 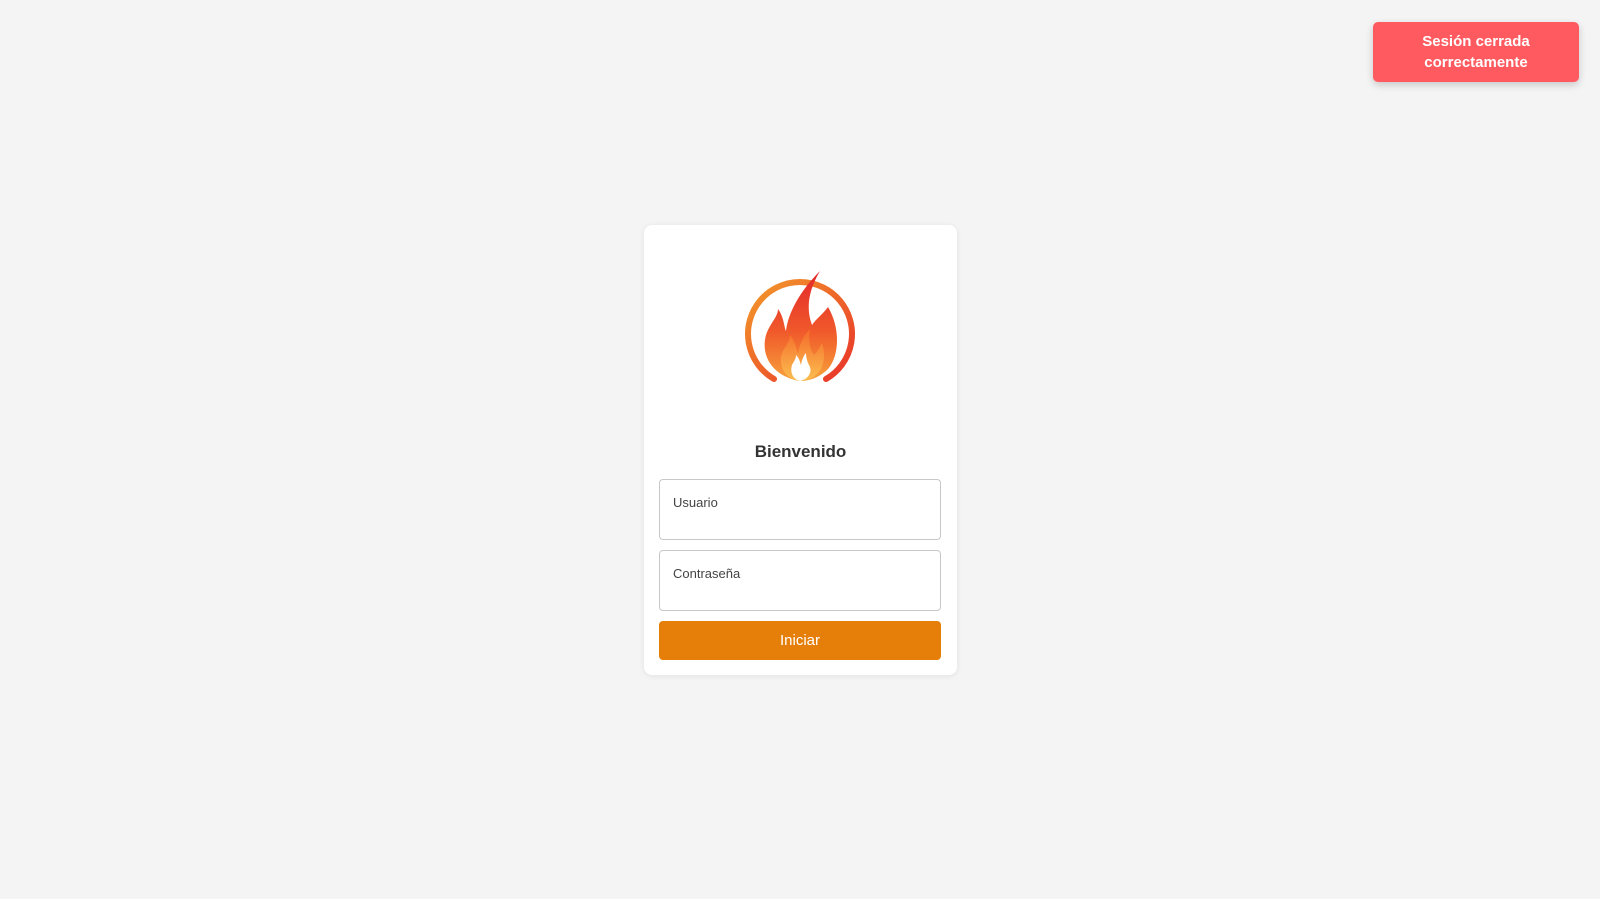 I want to click on toast-message: Sesión cerrada correctamente, so click(x=1476, y=52).